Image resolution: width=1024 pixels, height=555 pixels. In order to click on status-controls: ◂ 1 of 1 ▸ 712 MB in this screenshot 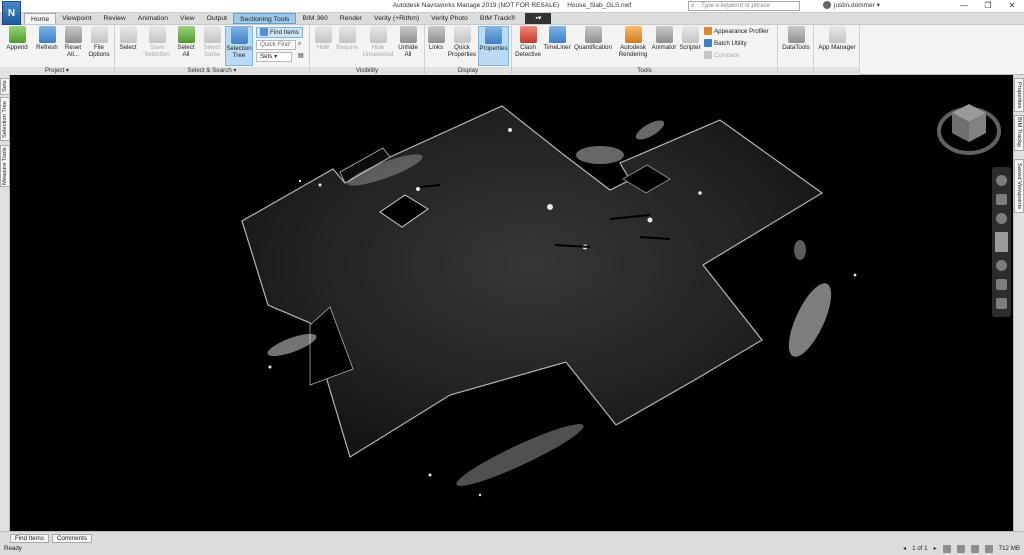, I will do `click(961, 549)`.